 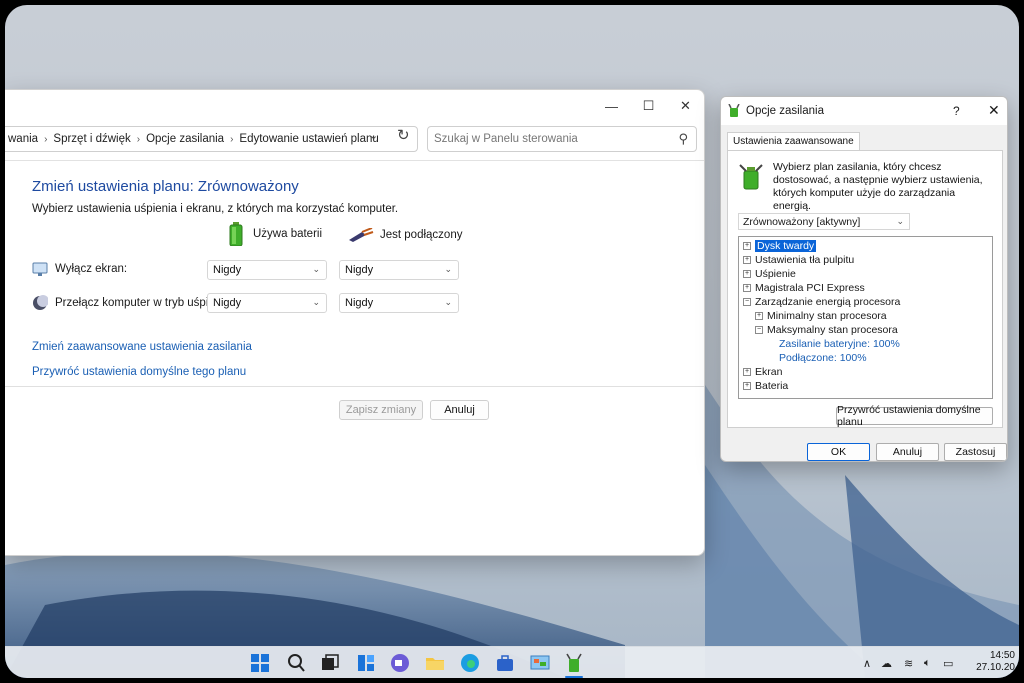 I want to click on restore-plan-defaults-button: Przywróć ustawienia domyślne planu, so click(x=914, y=416).